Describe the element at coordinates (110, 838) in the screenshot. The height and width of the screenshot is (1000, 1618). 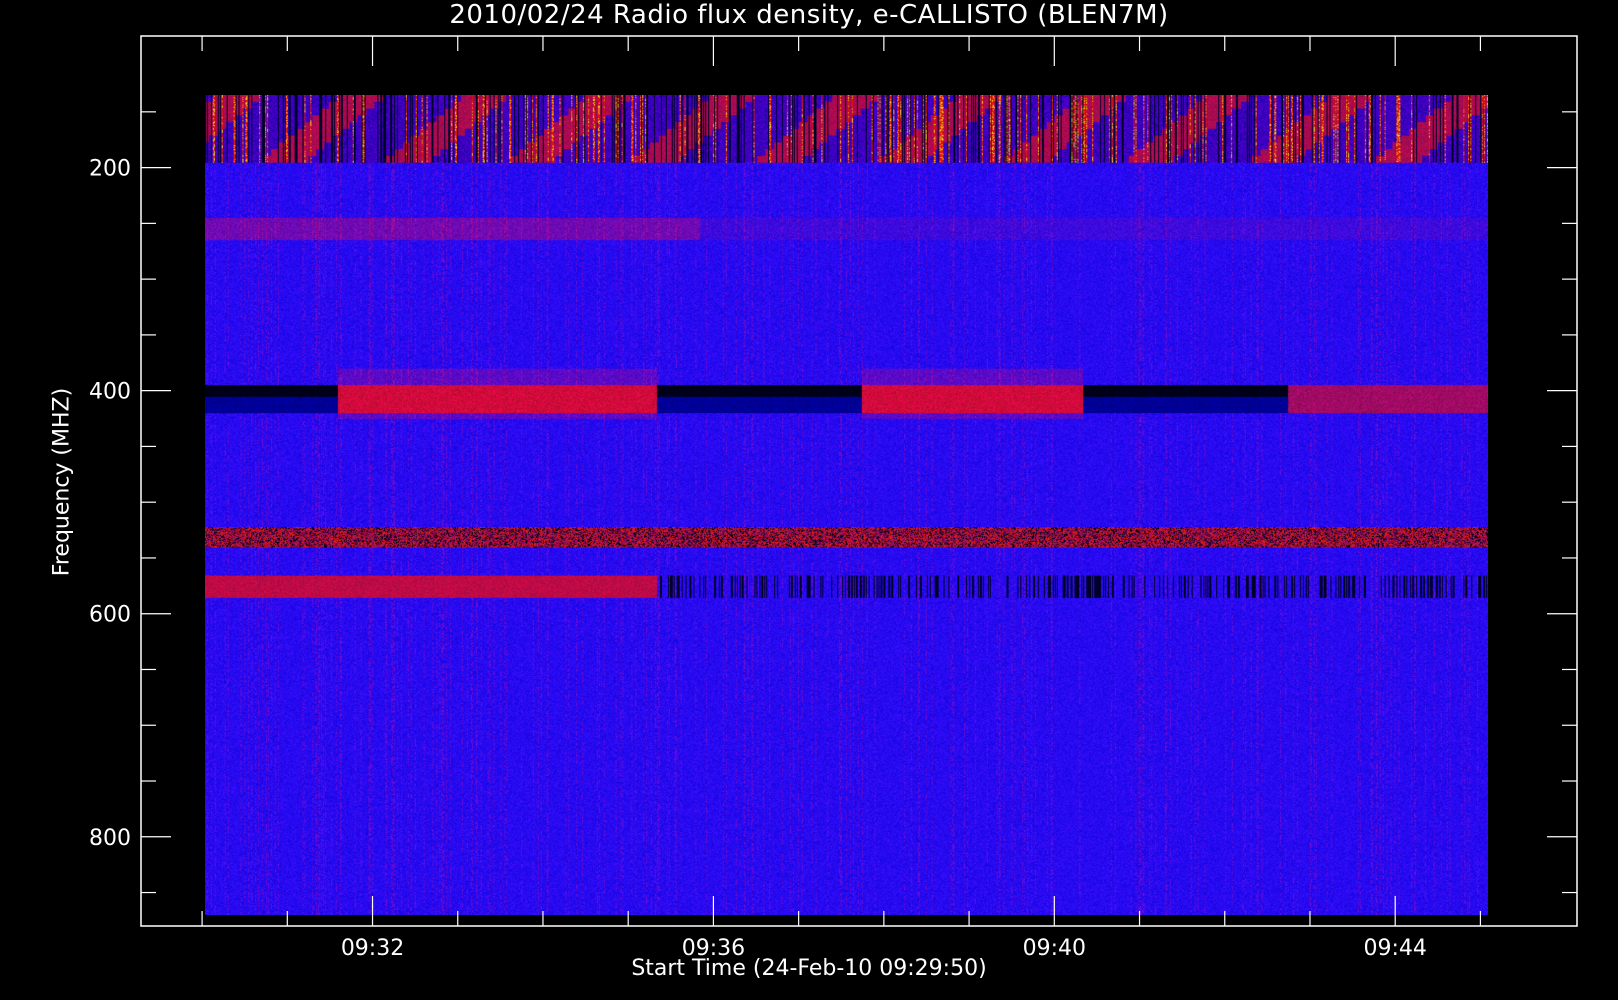
I see `y-tick-label: 800` at that location.